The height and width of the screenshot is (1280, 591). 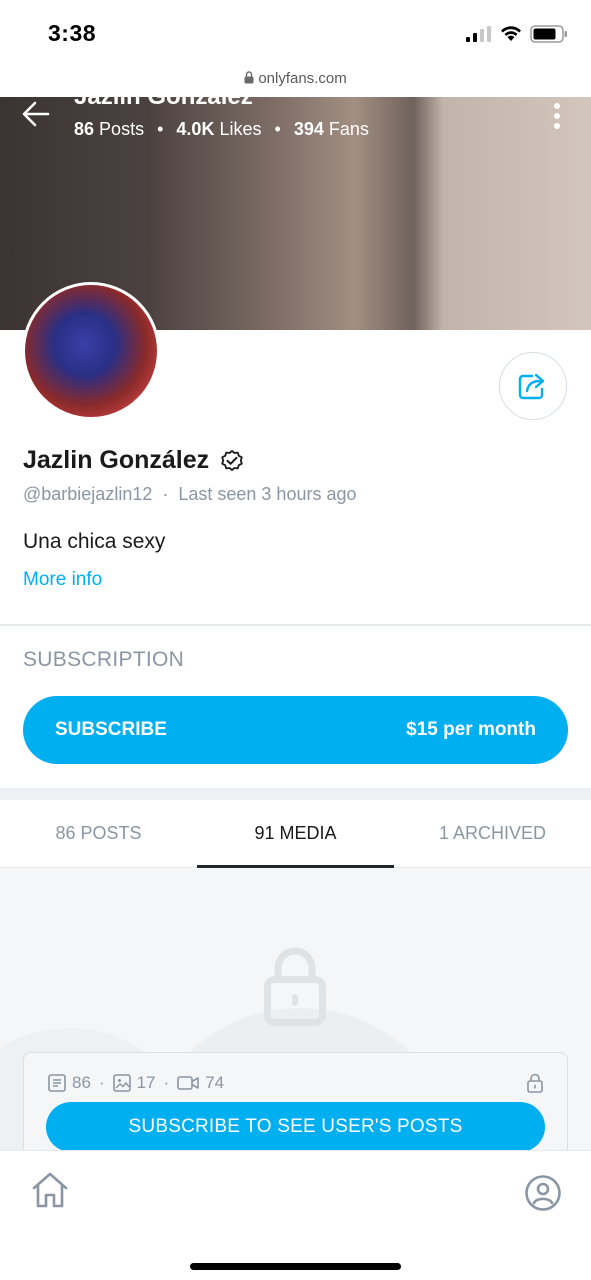 What do you see at coordinates (84, 129) in the screenshot?
I see `posts-count: 86` at bounding box center [84, 129].